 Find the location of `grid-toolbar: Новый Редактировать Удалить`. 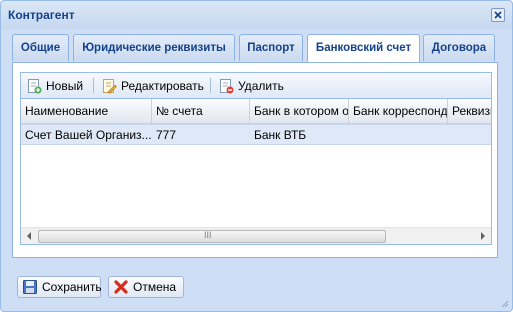

grid-toolbar: Новый Редактировать Удалить is located at coordinates (256, 85).